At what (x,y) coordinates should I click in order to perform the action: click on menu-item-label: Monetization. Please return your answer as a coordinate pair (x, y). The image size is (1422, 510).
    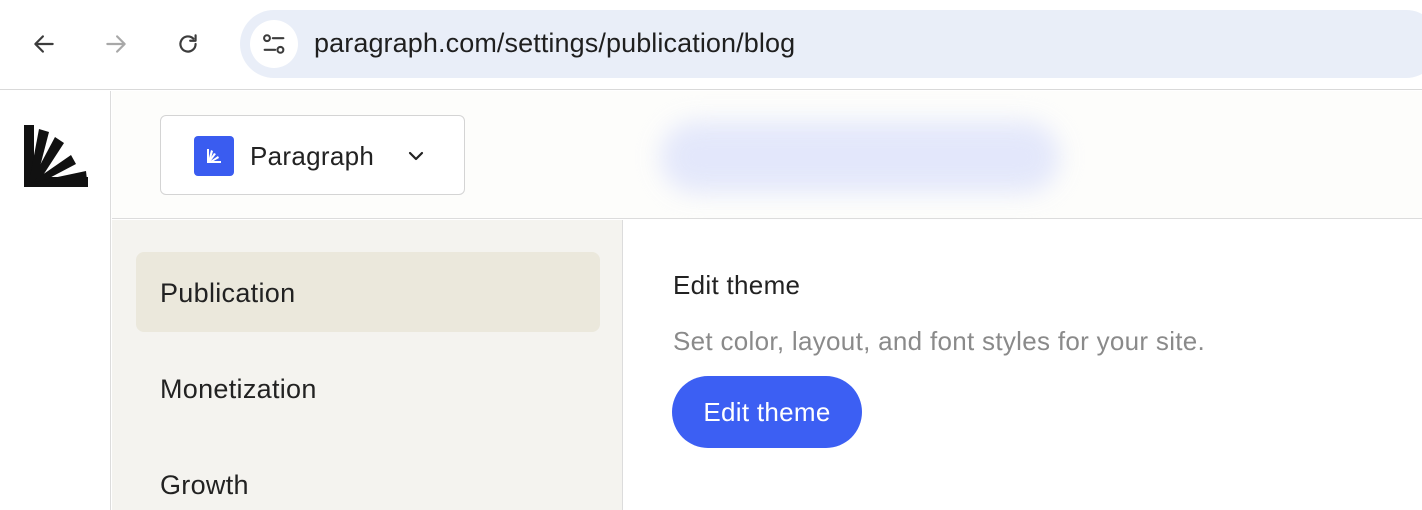
    Looking at the image, I should click on (238, 389).